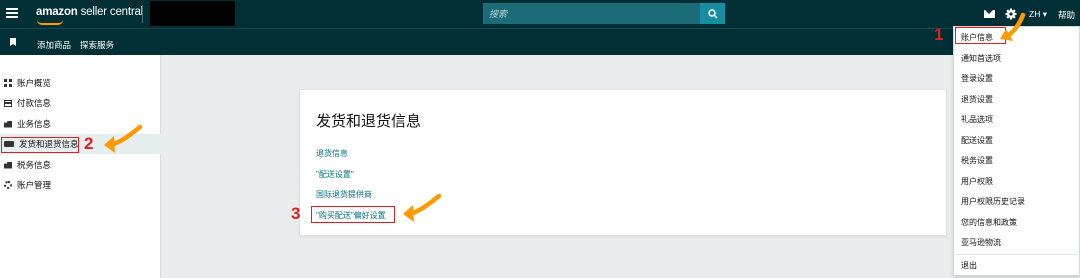 The height and width of the screenshot is (278, 1080). I want to click on sidebar-item-account-management: 账户管理, so click(80, 185).